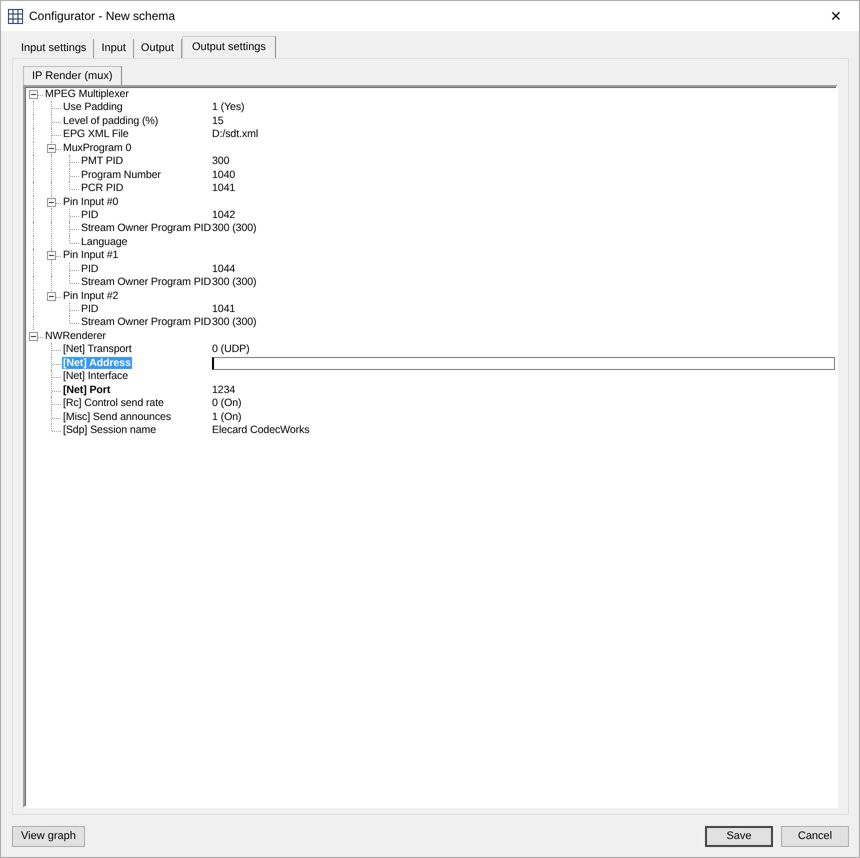 The height and width of the screenshot is (858, 860). What do you see at coordinates (231, 350) in the screenshot?
I see `property-value: 0 (UDP)` at bounding box center [231, 350].